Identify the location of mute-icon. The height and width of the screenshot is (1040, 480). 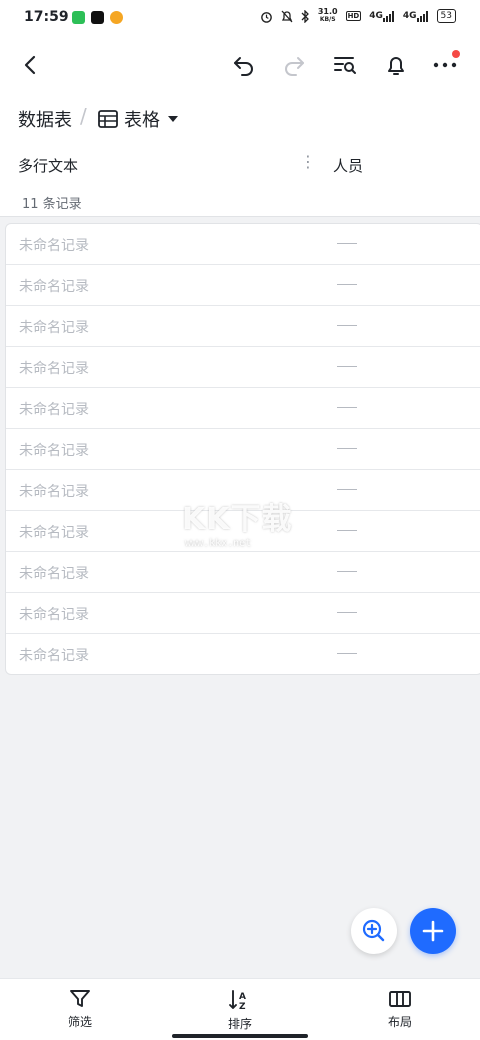
(287, 16).